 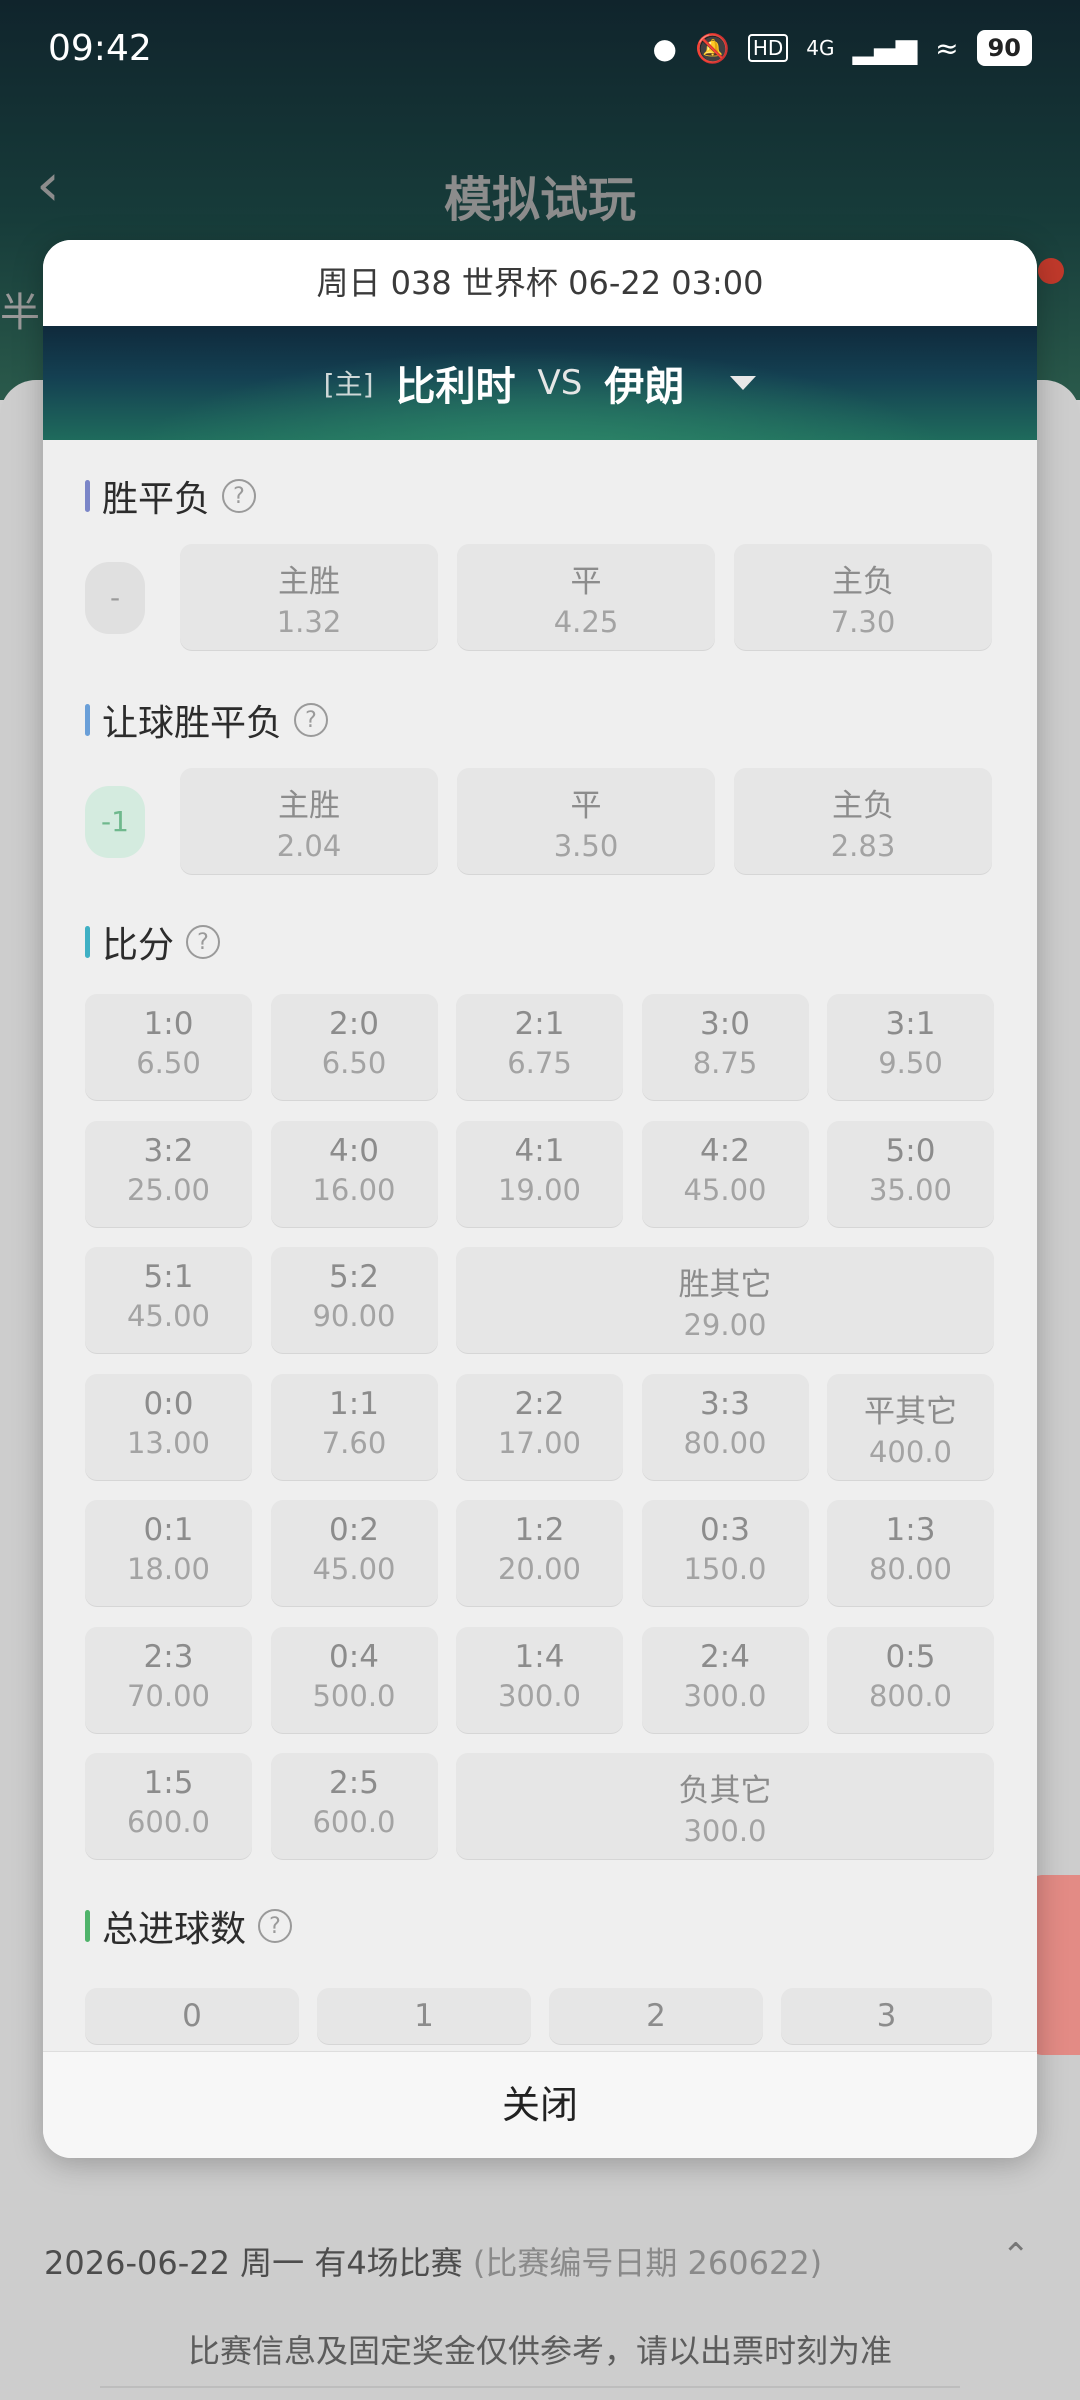 I want to click on score-cell: 4:2 45.00, so click(x=725, y=1173).